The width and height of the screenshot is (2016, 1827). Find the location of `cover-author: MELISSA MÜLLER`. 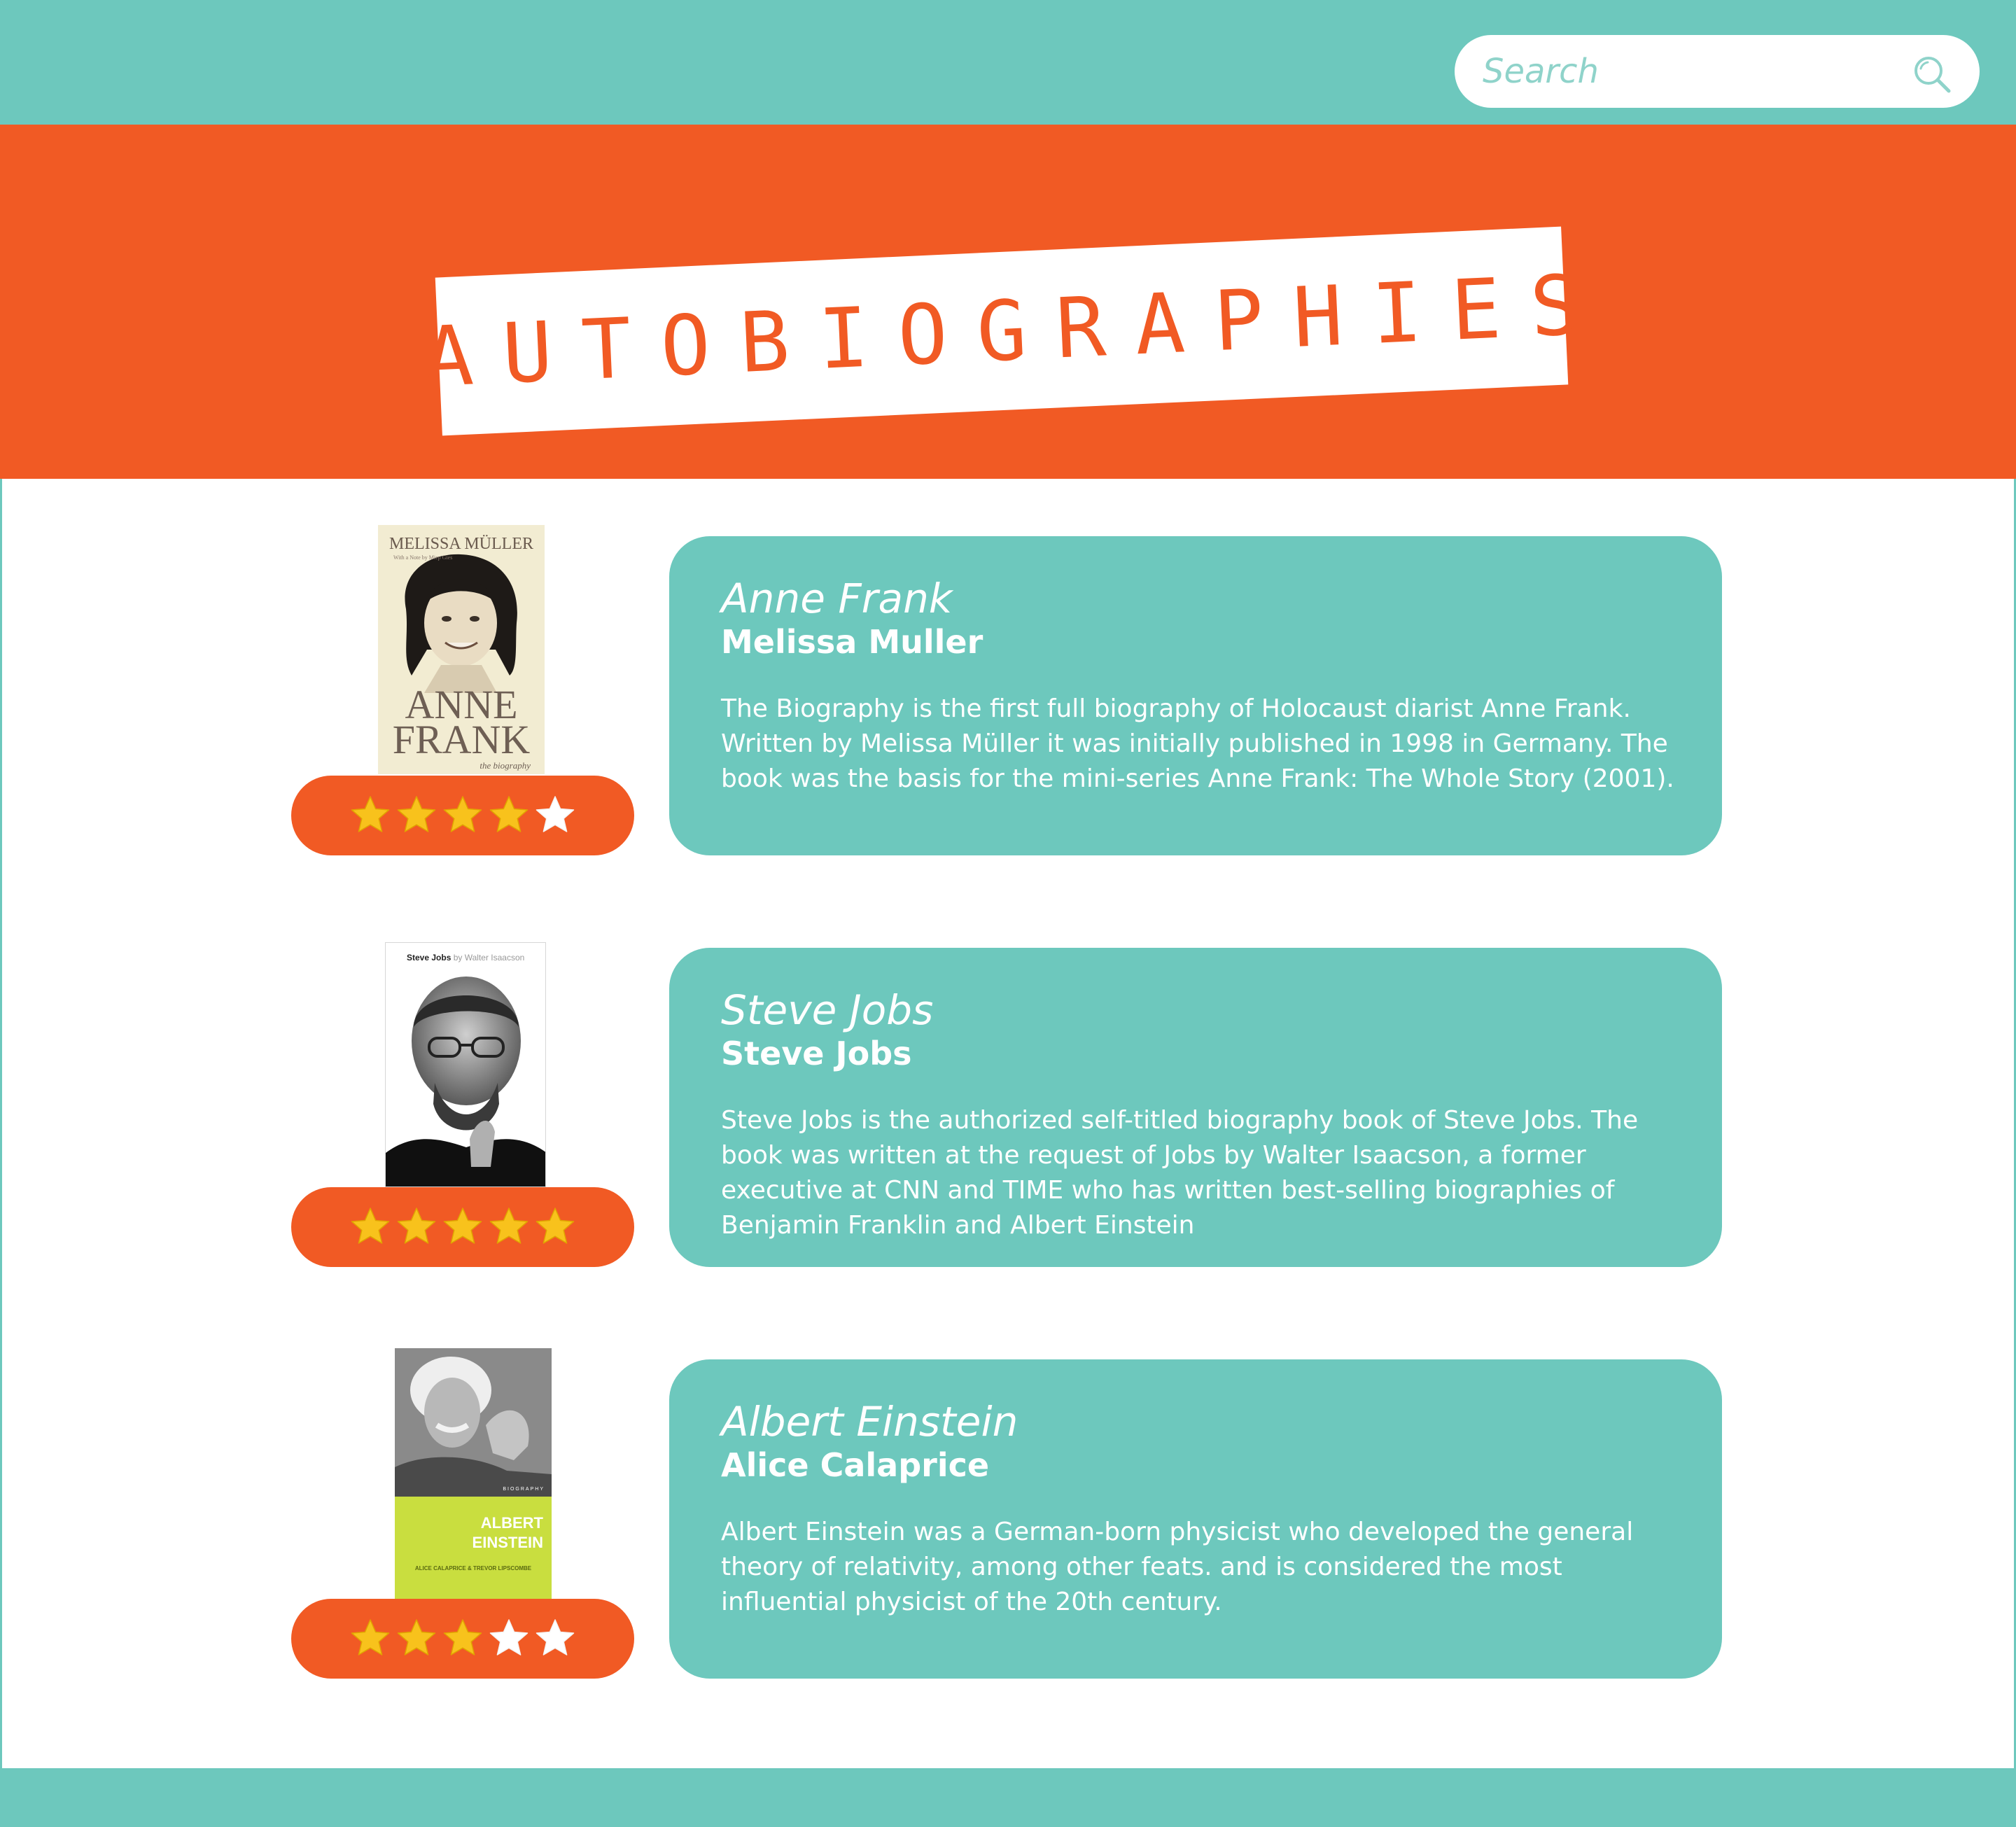

cover-author: MELISSA MÜLLER is located at coordinates (460, 544).